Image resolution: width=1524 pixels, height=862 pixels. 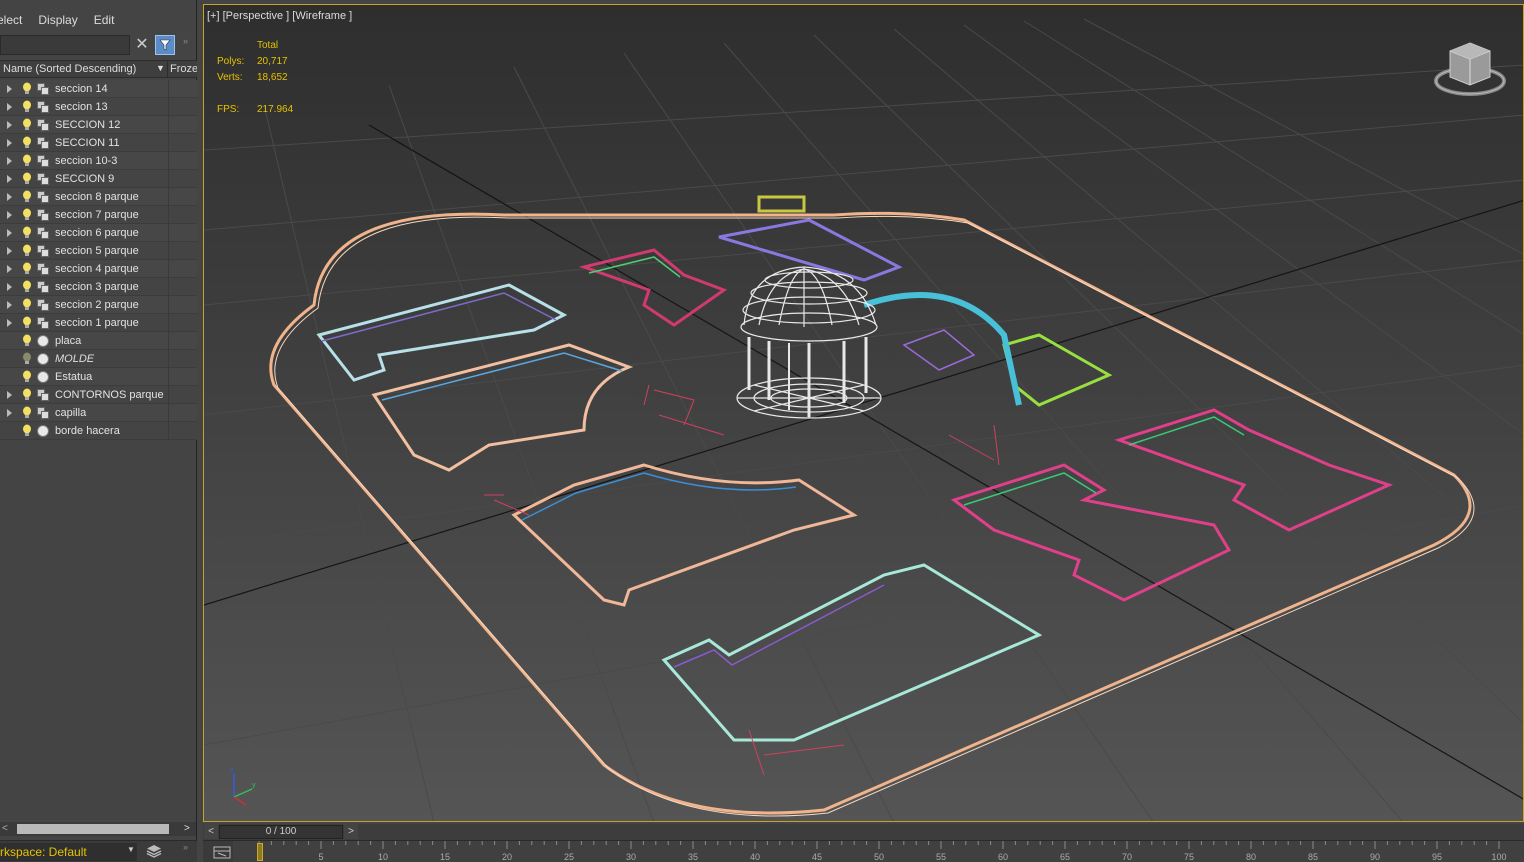 What do you see at coordinates (187, 828) in the screenshot?
I see `scroll-right-icon: >` at bounding box center [187, 828].